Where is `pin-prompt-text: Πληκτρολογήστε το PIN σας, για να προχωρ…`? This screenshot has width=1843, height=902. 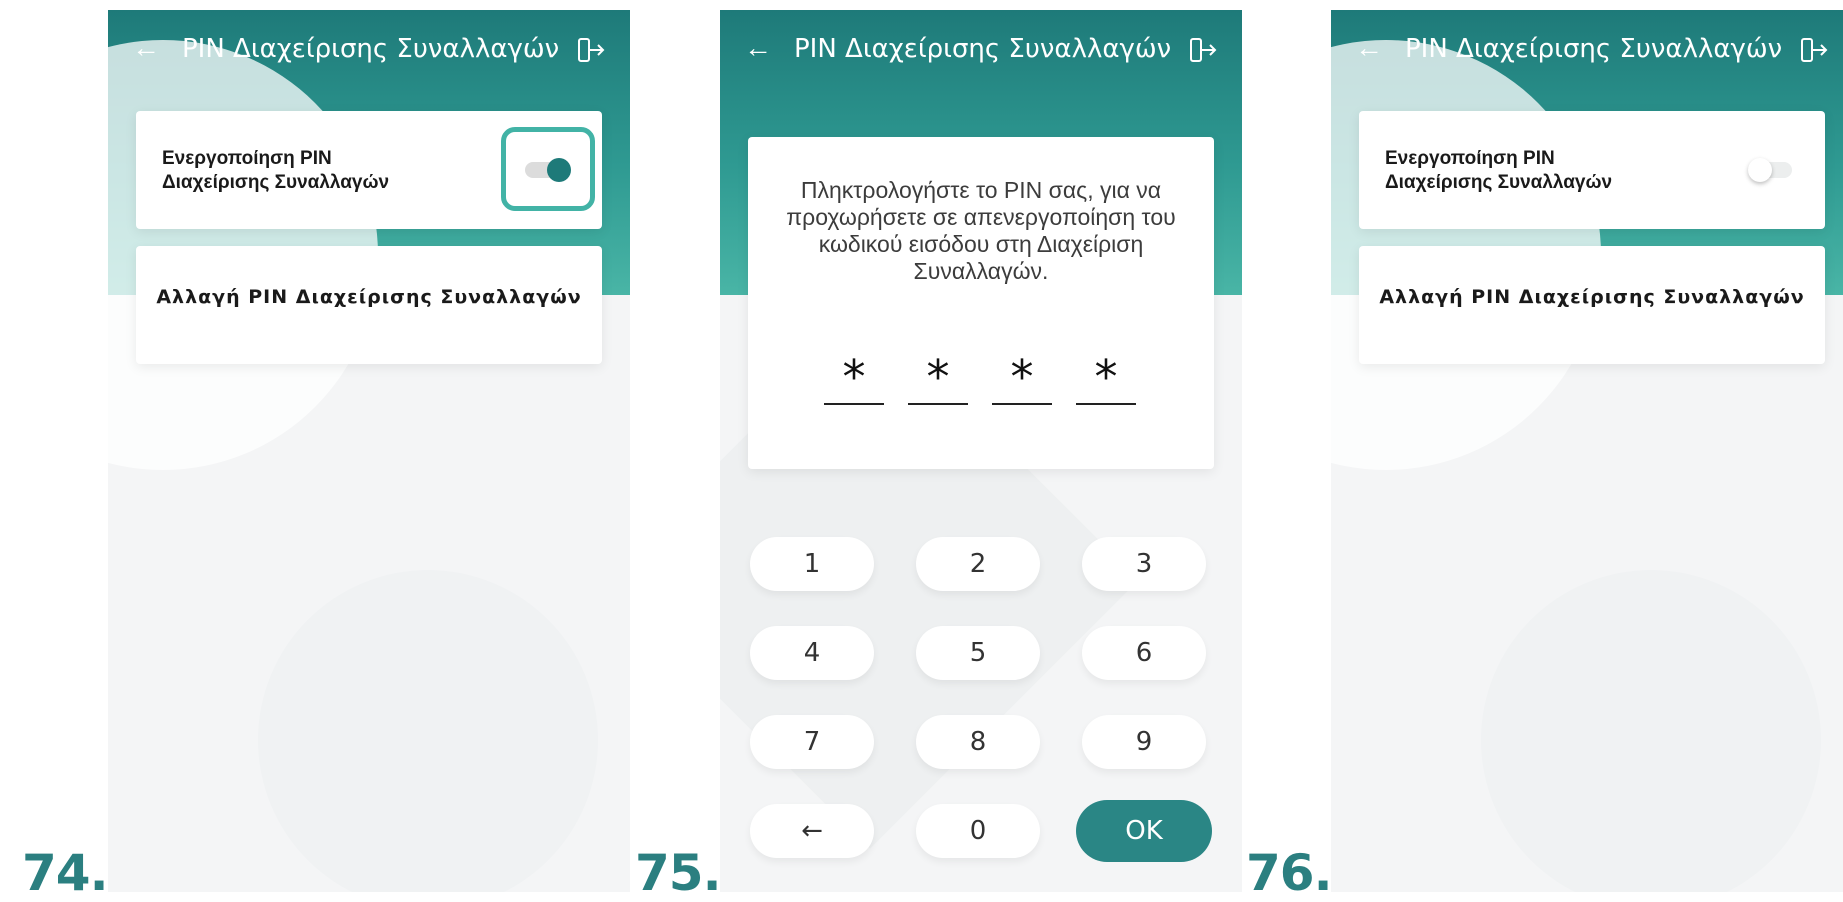
pin-prompt-text: Πληκτρολογήστε το PIN σας, για να προχωρ… is located at coordinates (981, 230).